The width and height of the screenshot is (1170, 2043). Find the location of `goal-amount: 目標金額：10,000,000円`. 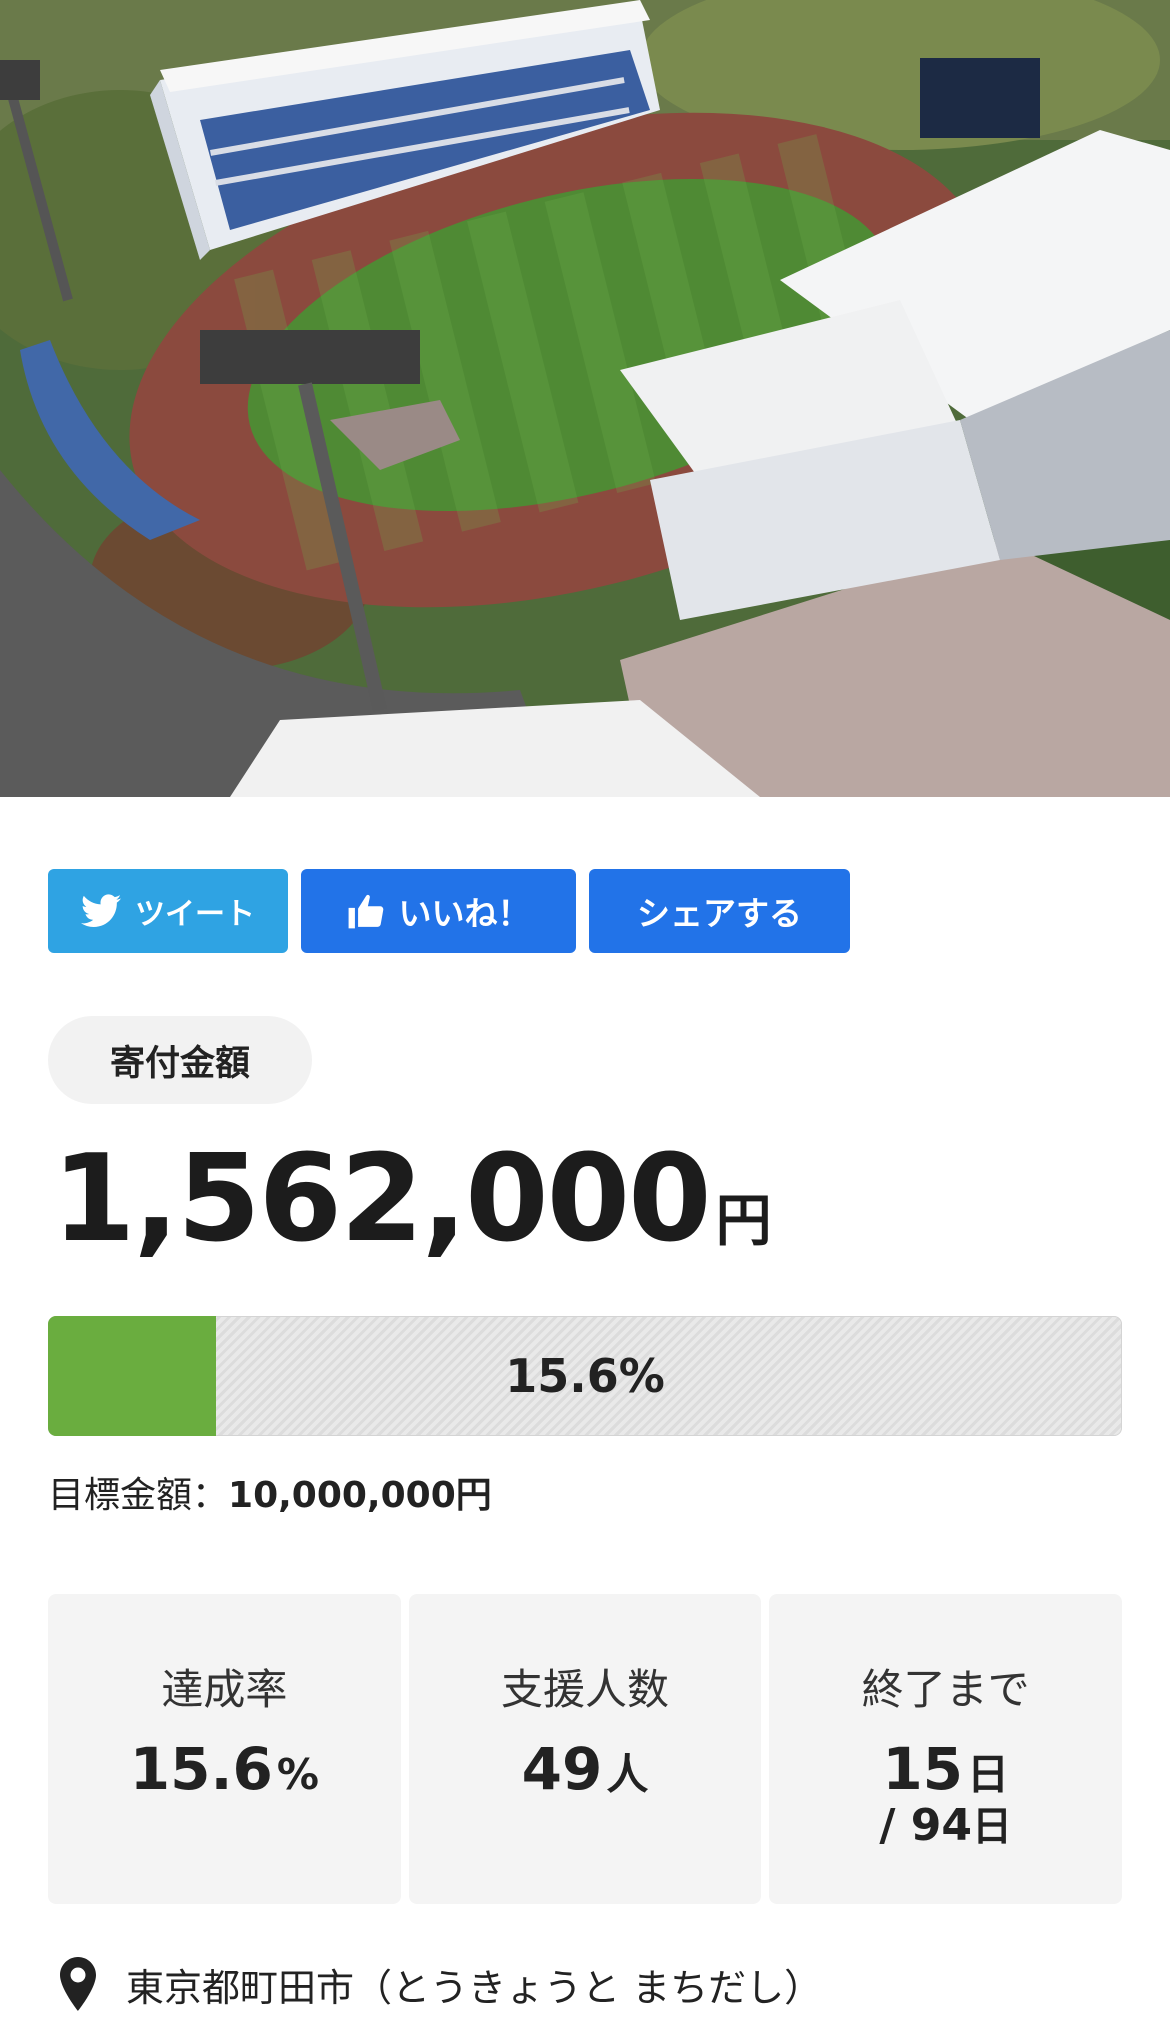

goal-amount: 目標金額：10,000,000円 is located at coordinates (270, 1492).